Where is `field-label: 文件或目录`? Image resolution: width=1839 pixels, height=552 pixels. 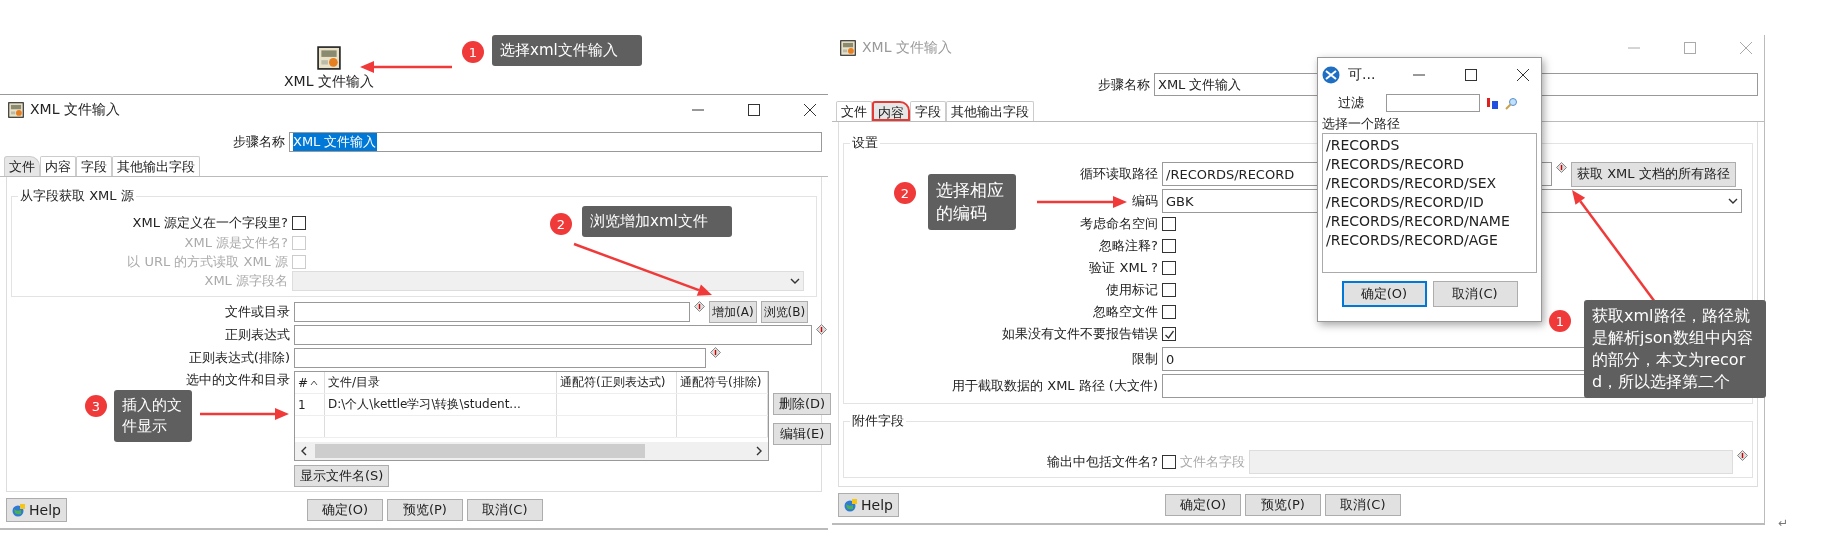
field-label: 文件或目录 is located at coordinates (257, 311).